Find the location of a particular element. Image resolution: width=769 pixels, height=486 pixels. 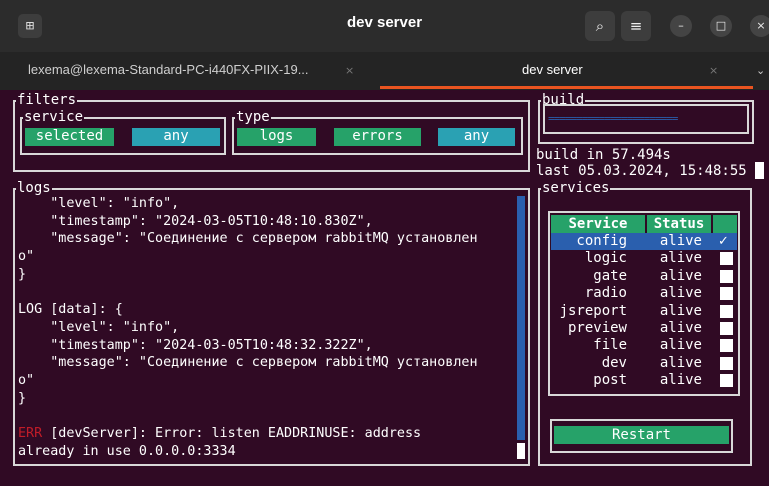

service-name: radio is located at coordinates (589, 294).